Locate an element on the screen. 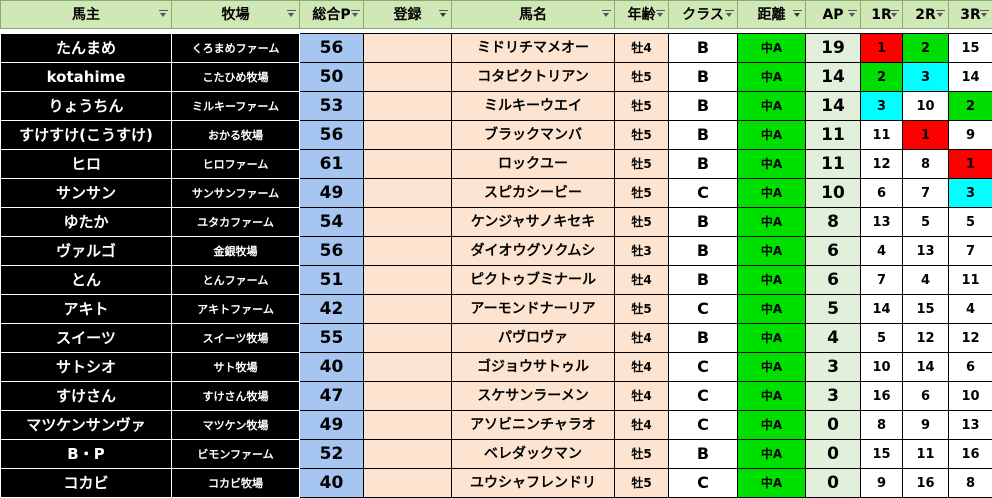 The height and width of the screenshot is (498, 992). cell-farm: ユタカファーム is located at coordinates (236, 222).